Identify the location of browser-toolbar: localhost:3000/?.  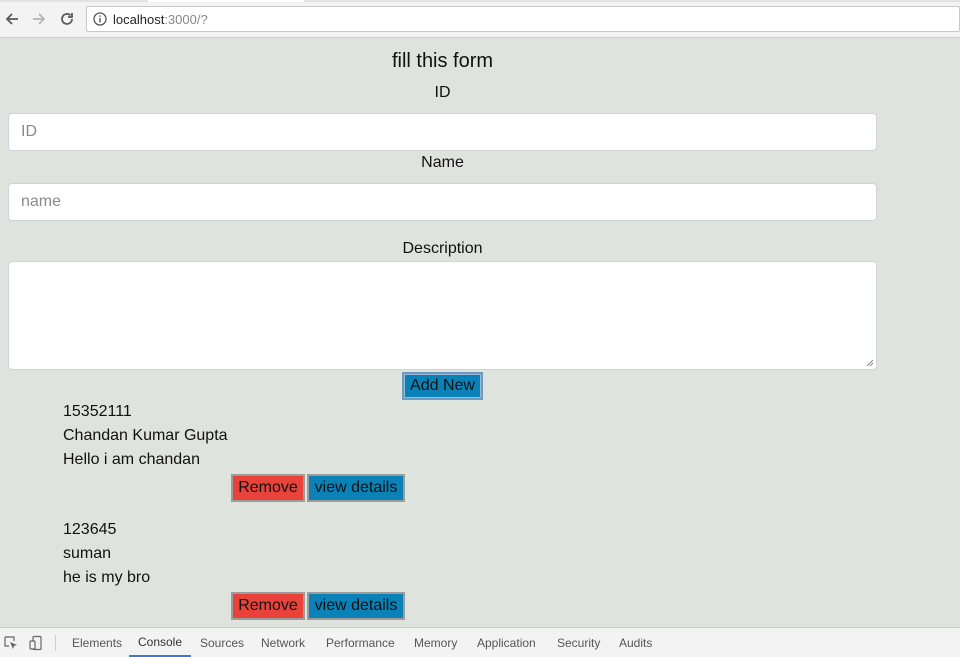
(480, 19).